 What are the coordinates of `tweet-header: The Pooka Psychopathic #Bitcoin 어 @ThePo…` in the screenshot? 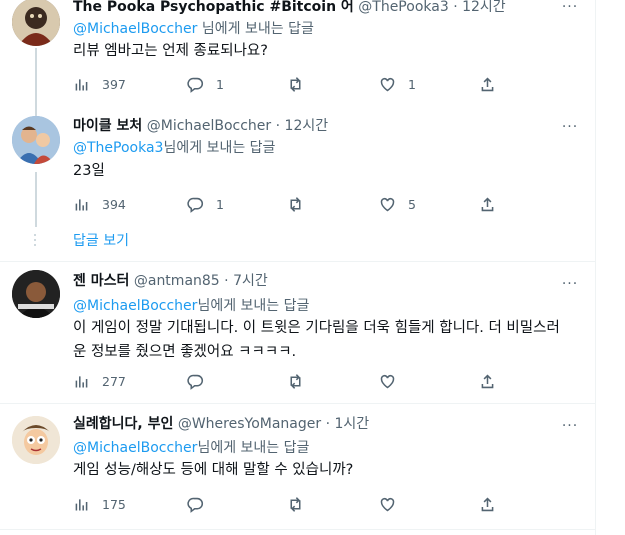 It's located at (289, 8).